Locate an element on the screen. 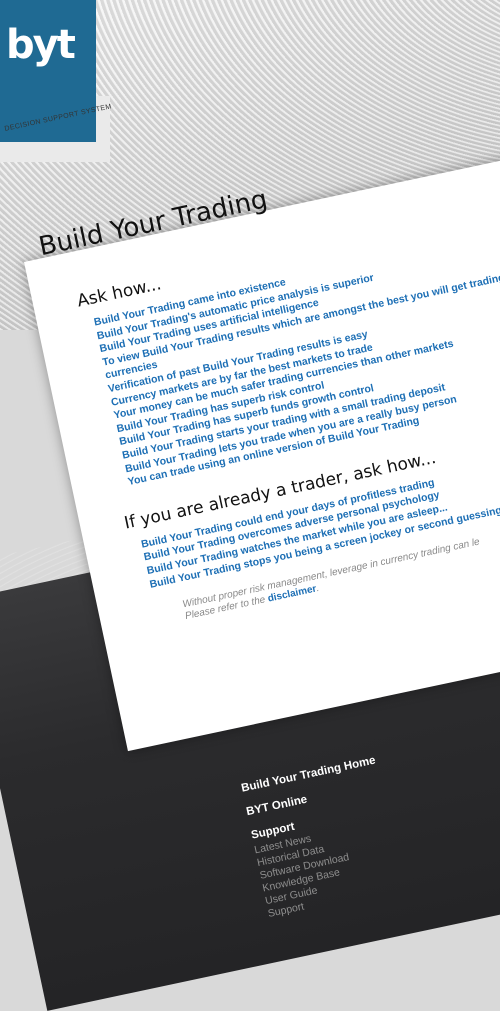 Image resolution: width=500 pixels, height=1011 pixels. logo-mark: byt is located at coordinates (41, 45).